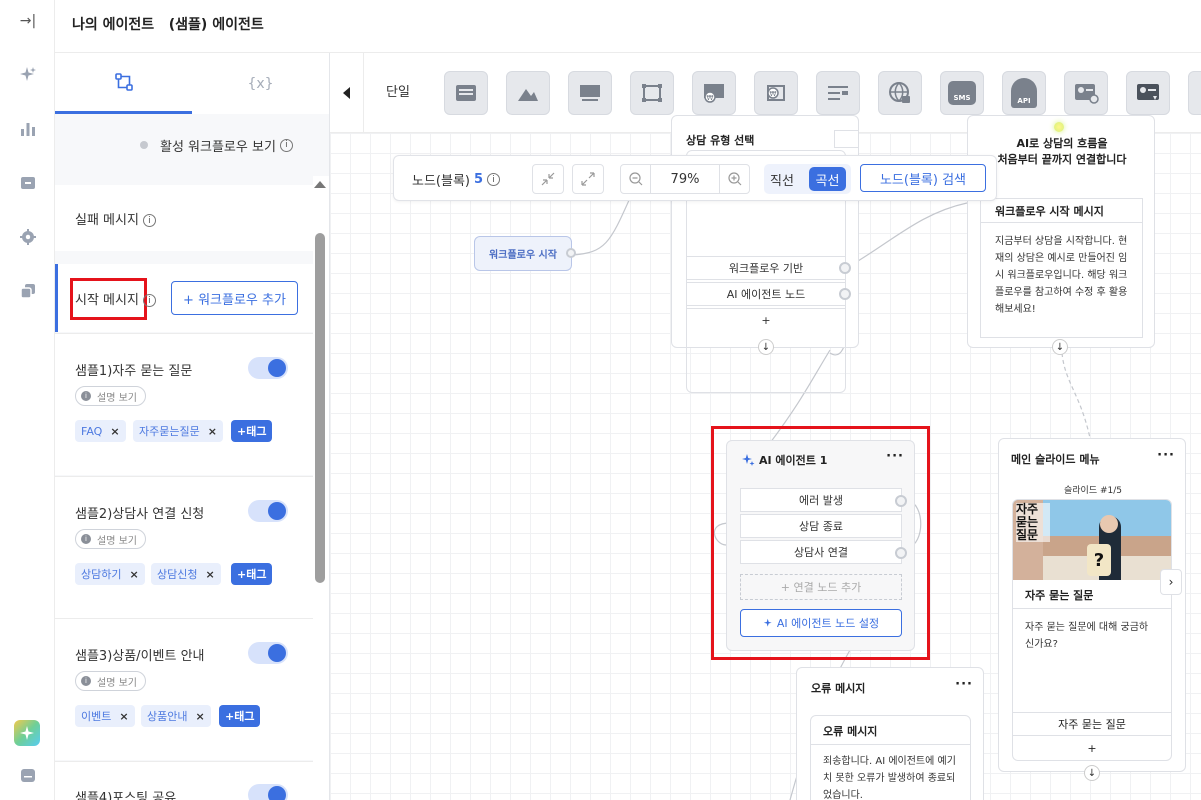 The height and width of the screenshot is (800, 1201). Describe the element at coordinates (523, 253) in the screenshot. I see `workflow-start-node: 워크플로우 시작` at that location.